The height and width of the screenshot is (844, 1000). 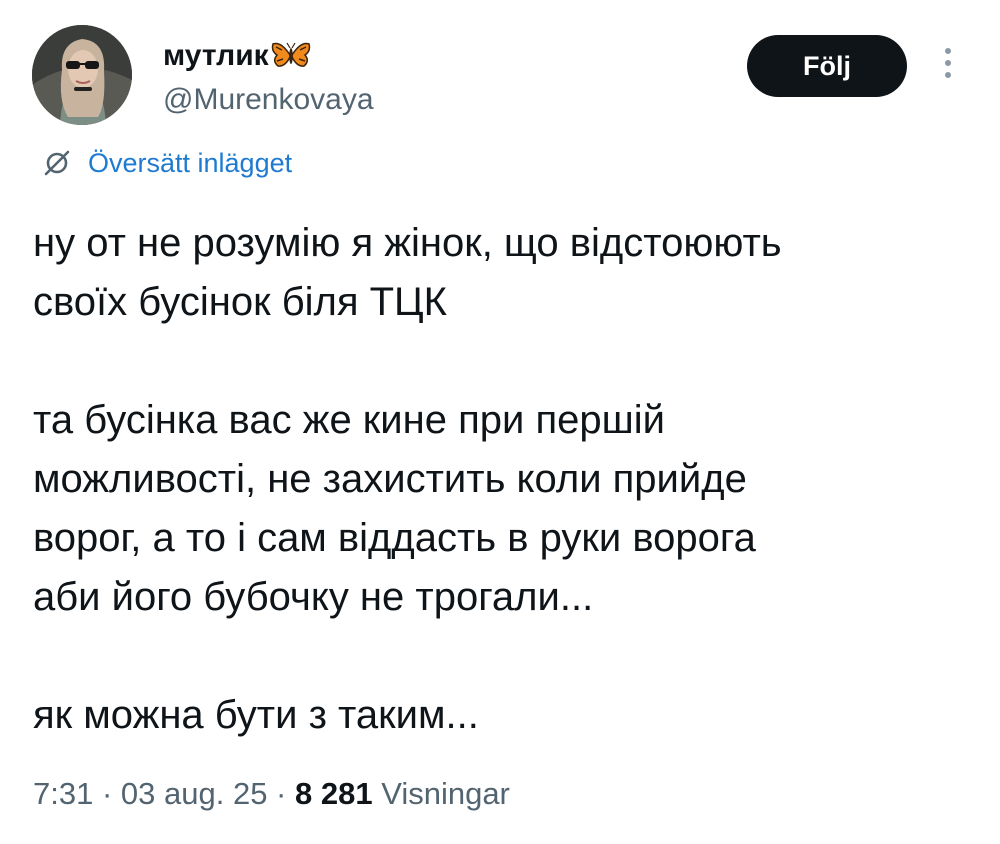 I want to click on tweet-text-line: можливості, не захистить коли прийде, so click(x=390, y=479).